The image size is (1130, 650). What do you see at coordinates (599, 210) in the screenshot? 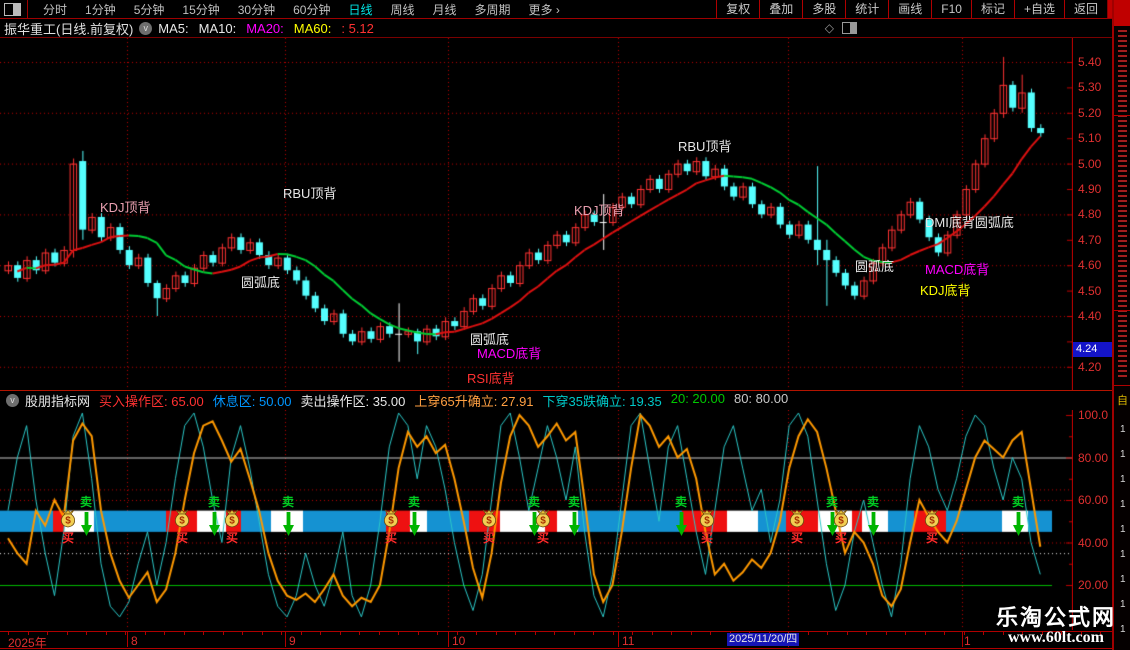
I see `chart-annotation: KDJ顶背` at bounding box center [599, 210].